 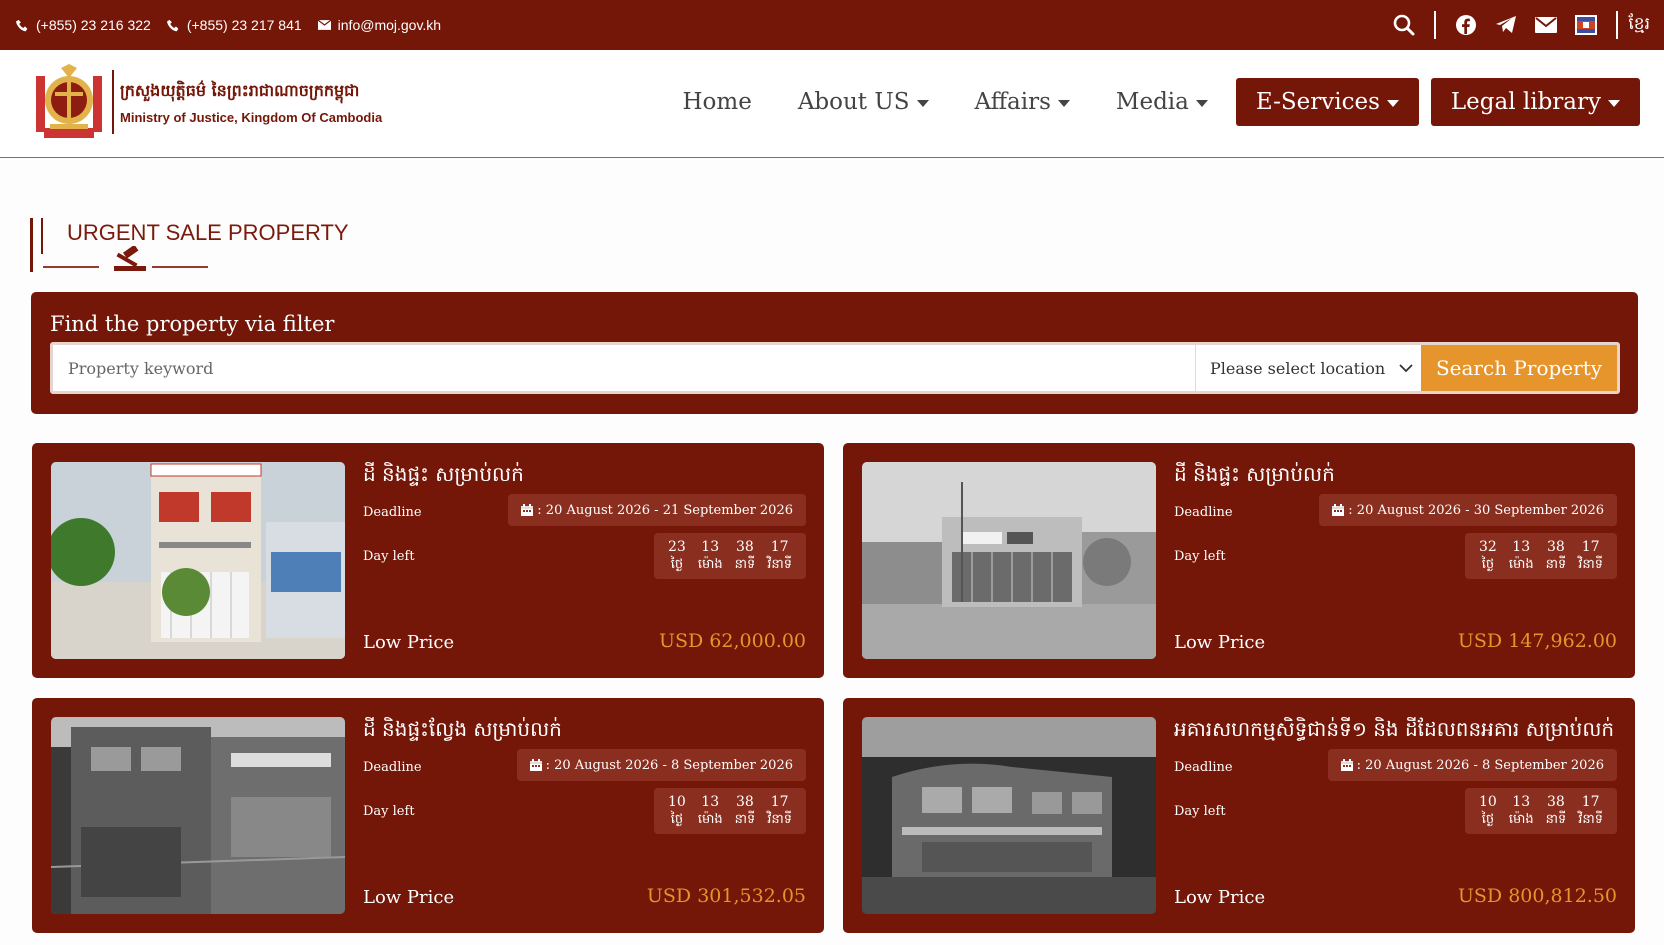 What do you see at coordinates (1298, 368) in the screenshot?
I see `location-select-label: Please select location` at bounding box center [1298, 368].